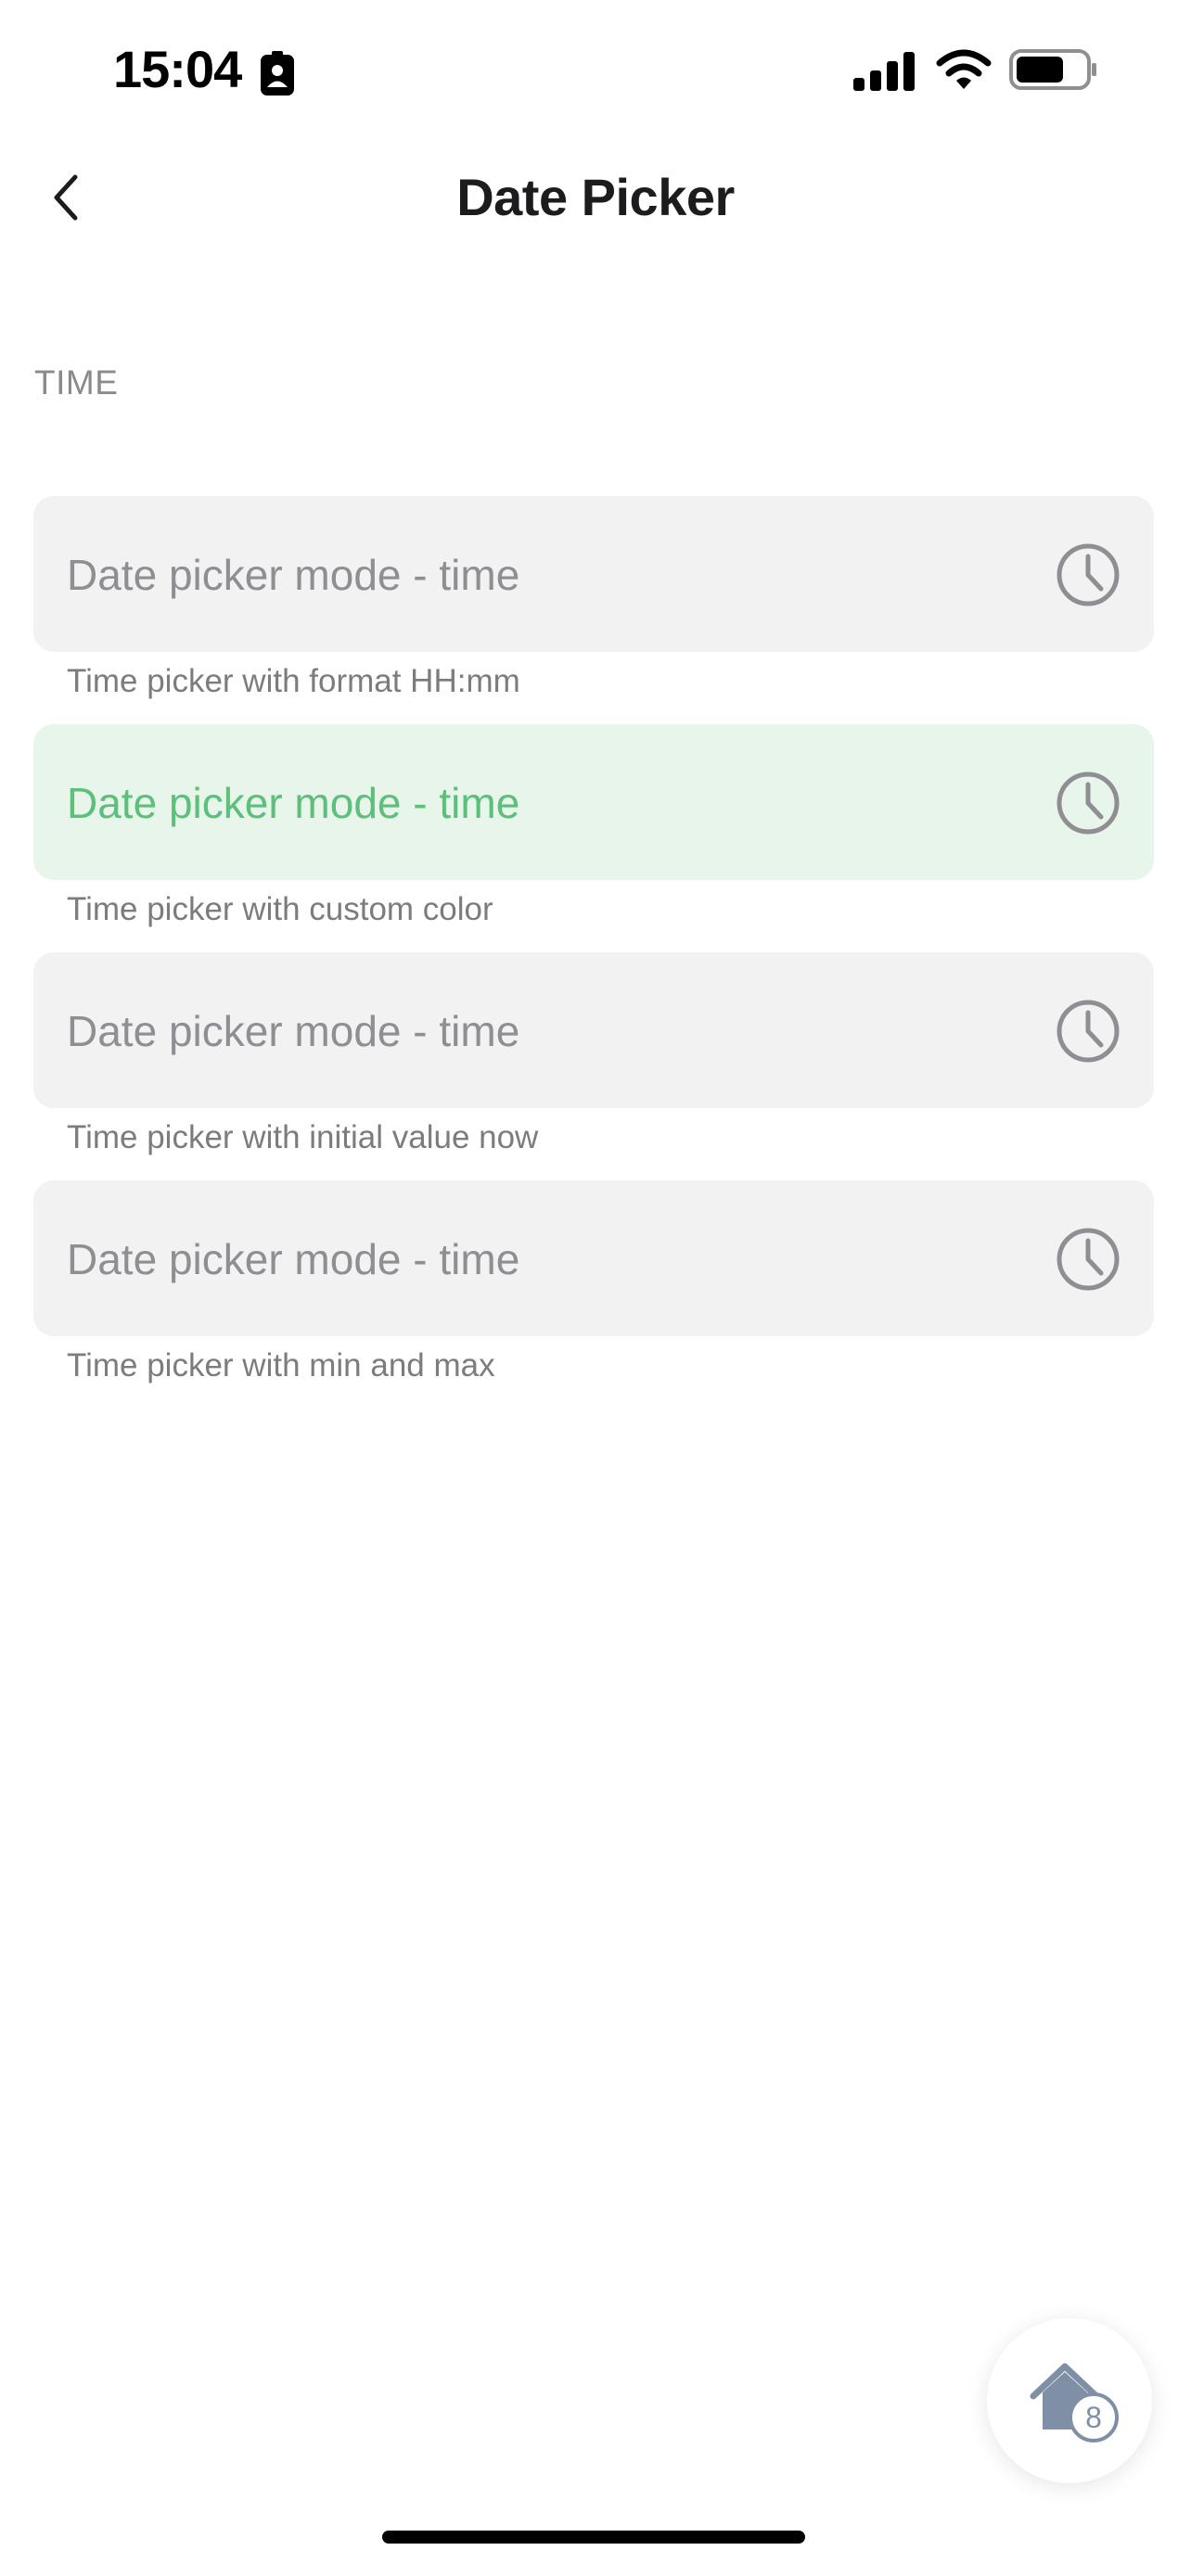 This screenshot has width=1191, height=2576. Describe the element at coordinates (280, 909) in the screenshot. I see `field-caption: Time picker with custom color` at that location.